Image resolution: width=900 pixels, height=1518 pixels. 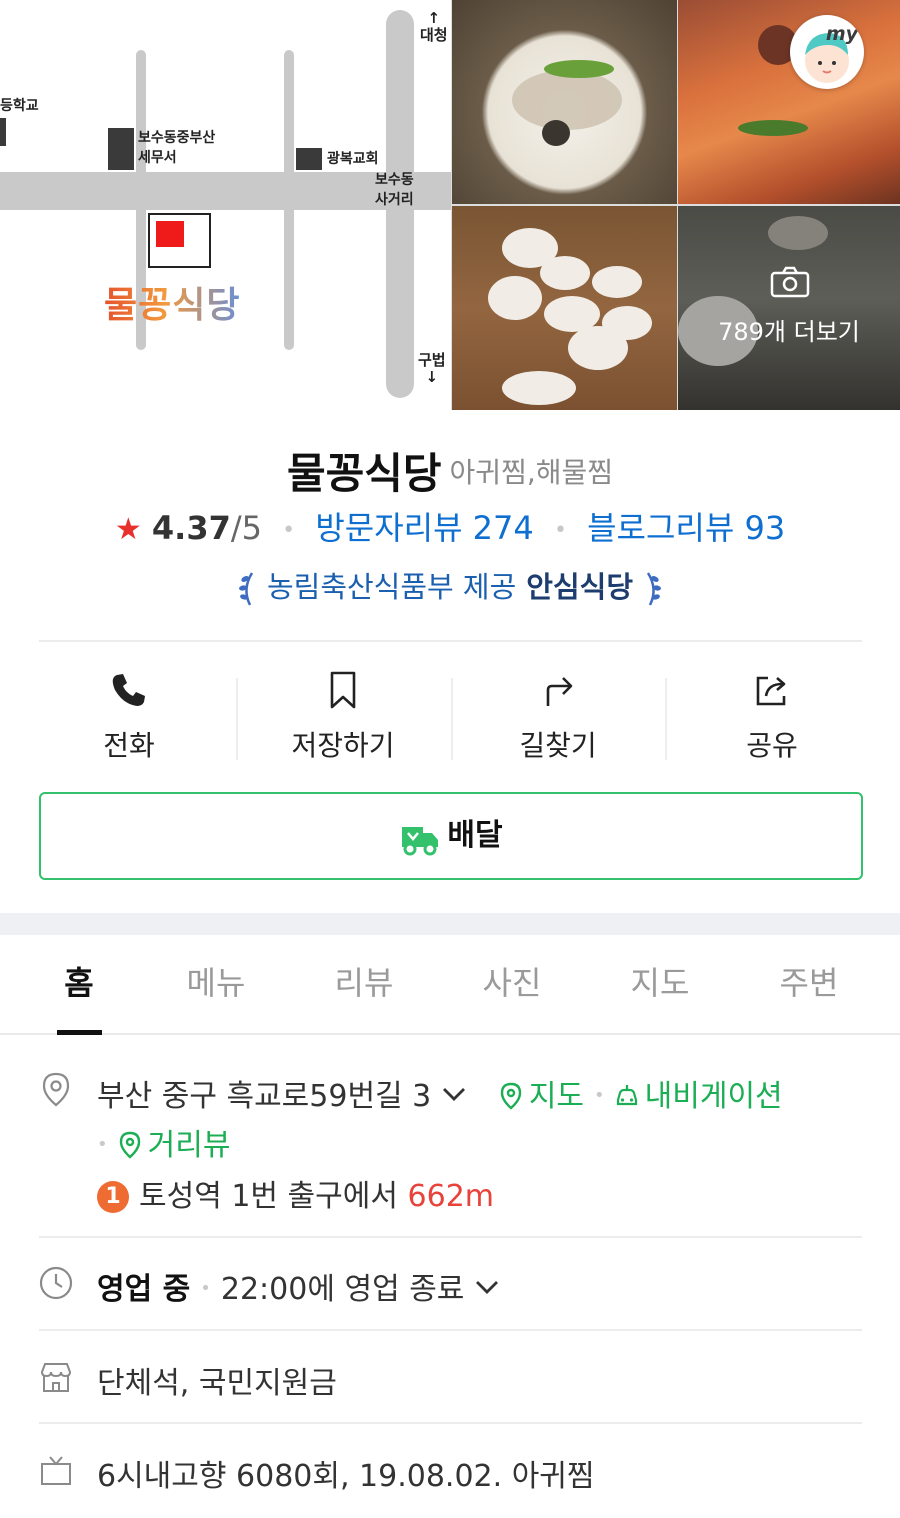 What do you see at coordinates (289, 200) in the screenshot?
I see `map-road` at bounding box center [289, 200].